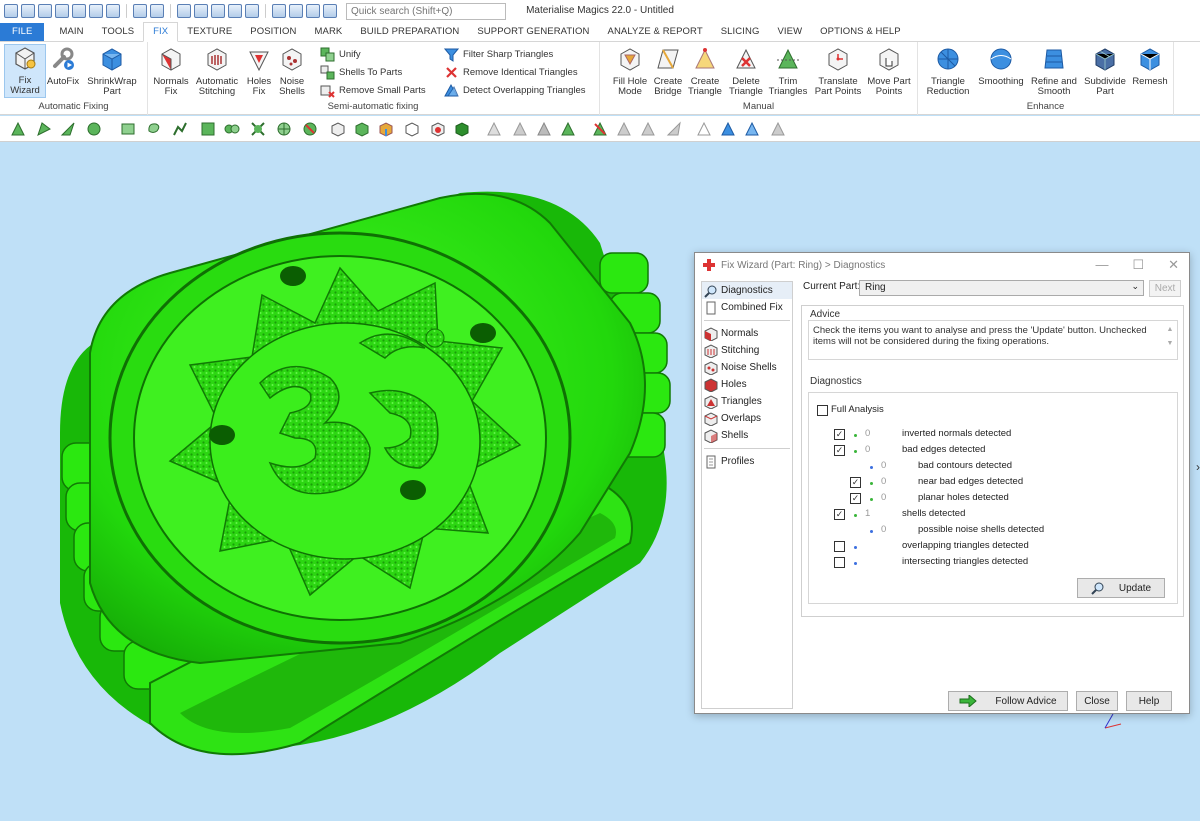  Describe the element at coordinates (412, 129) in the screenshot. I see `cube-outline-icon` at that location.